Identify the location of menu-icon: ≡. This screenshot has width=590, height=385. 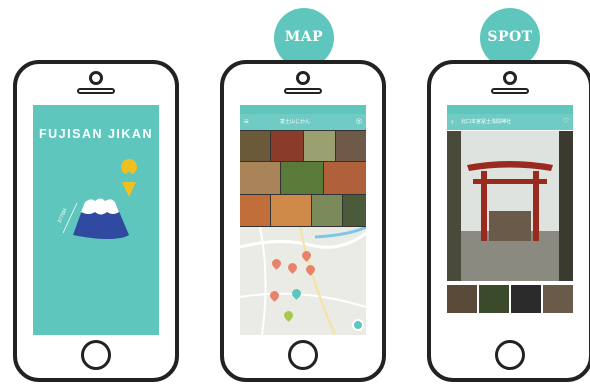
(246, 122).